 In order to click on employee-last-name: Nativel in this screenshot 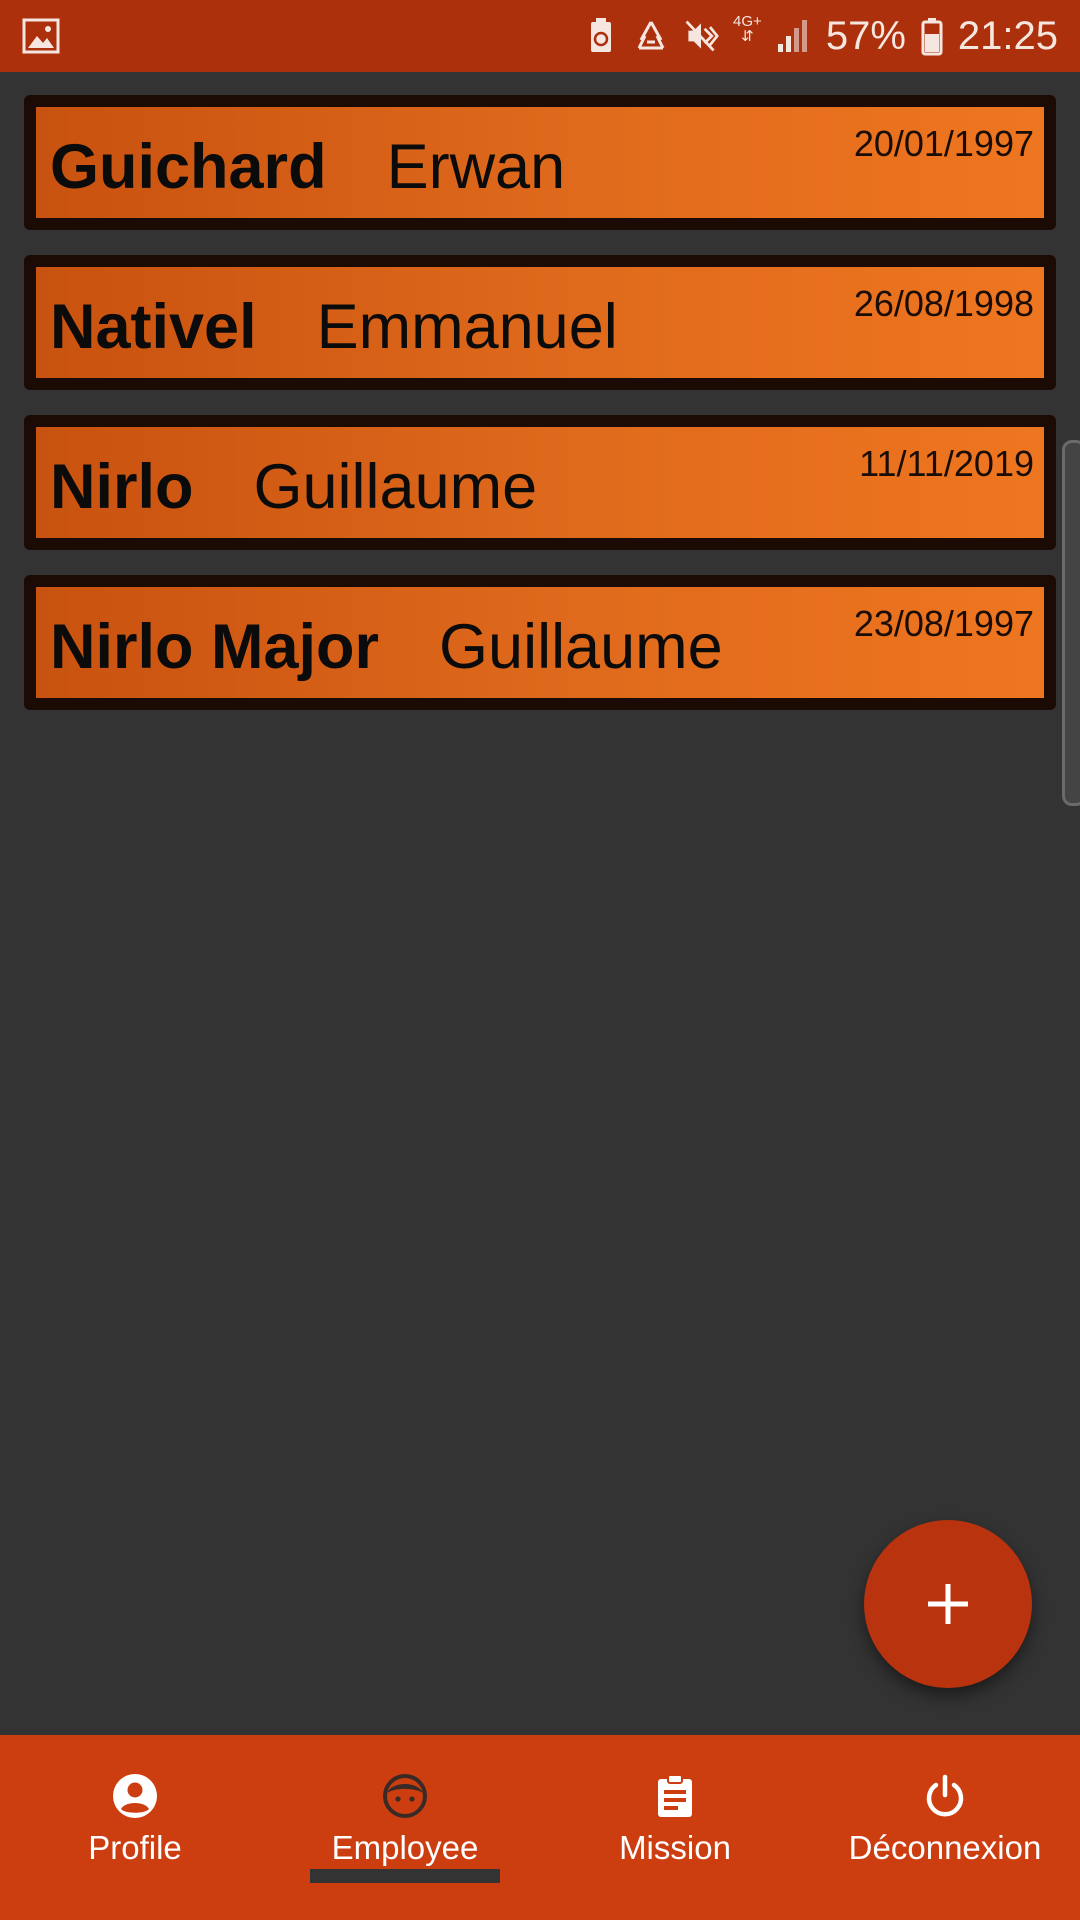, I will do `click(153, 327)`.